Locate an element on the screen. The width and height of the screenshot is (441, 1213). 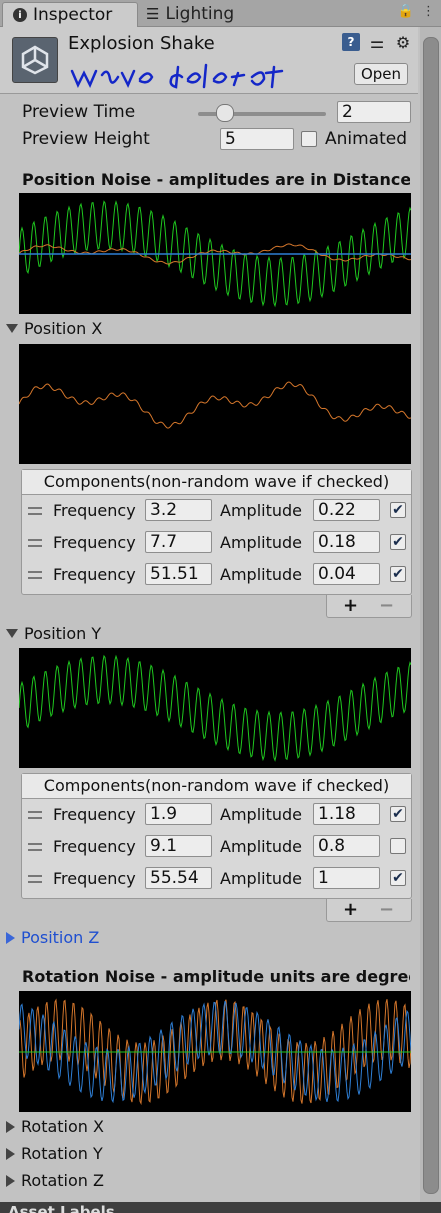
tab-lighting-label: Lighting is located at coordinates (200, 14).